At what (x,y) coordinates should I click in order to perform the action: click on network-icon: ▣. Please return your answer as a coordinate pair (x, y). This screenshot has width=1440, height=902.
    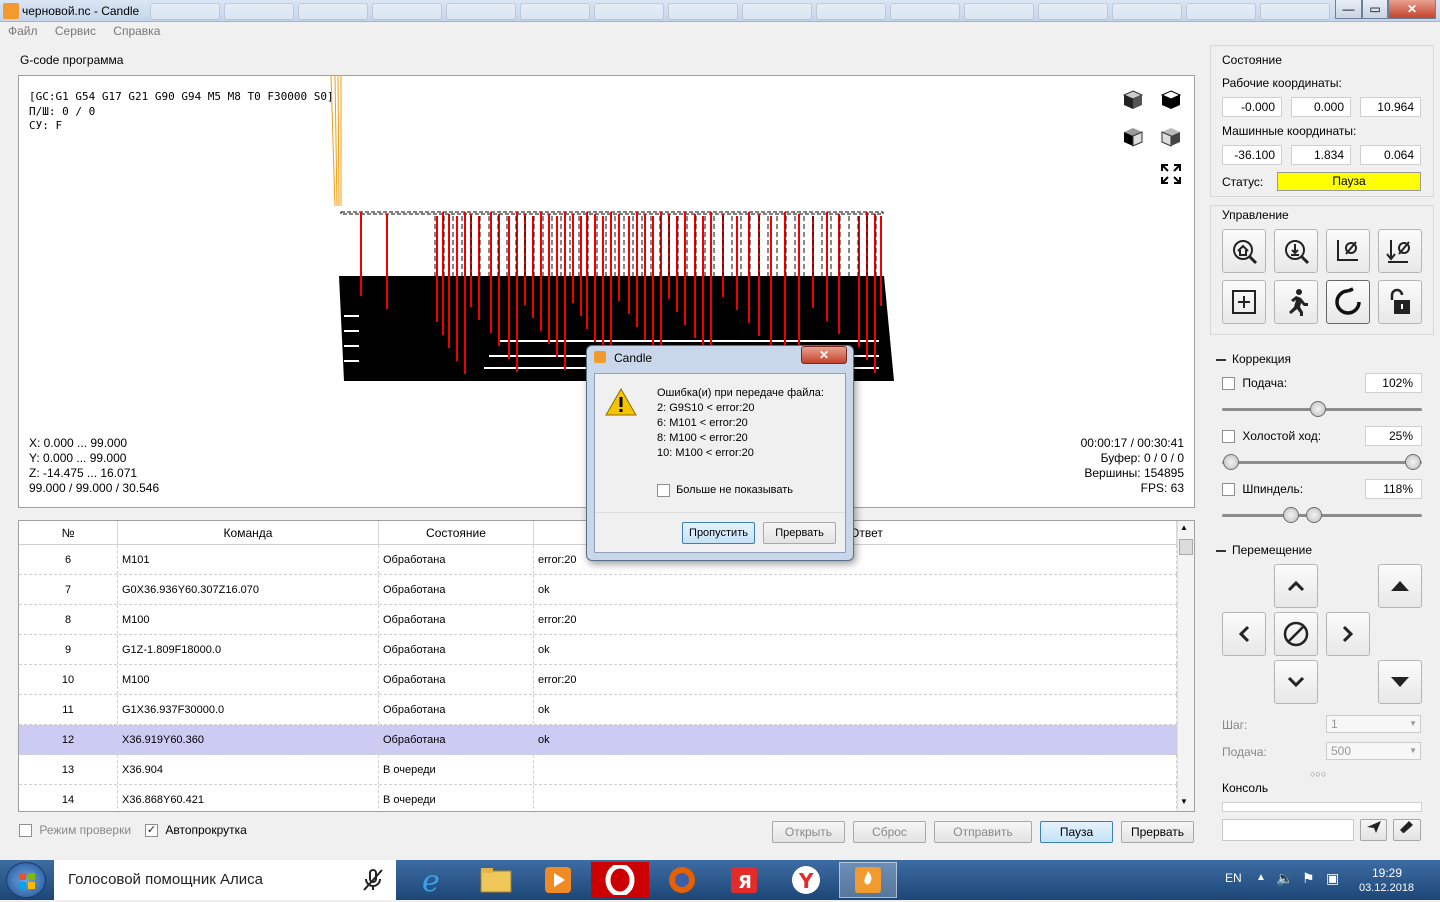
    Looking at the image, I should click on (1332, 878).